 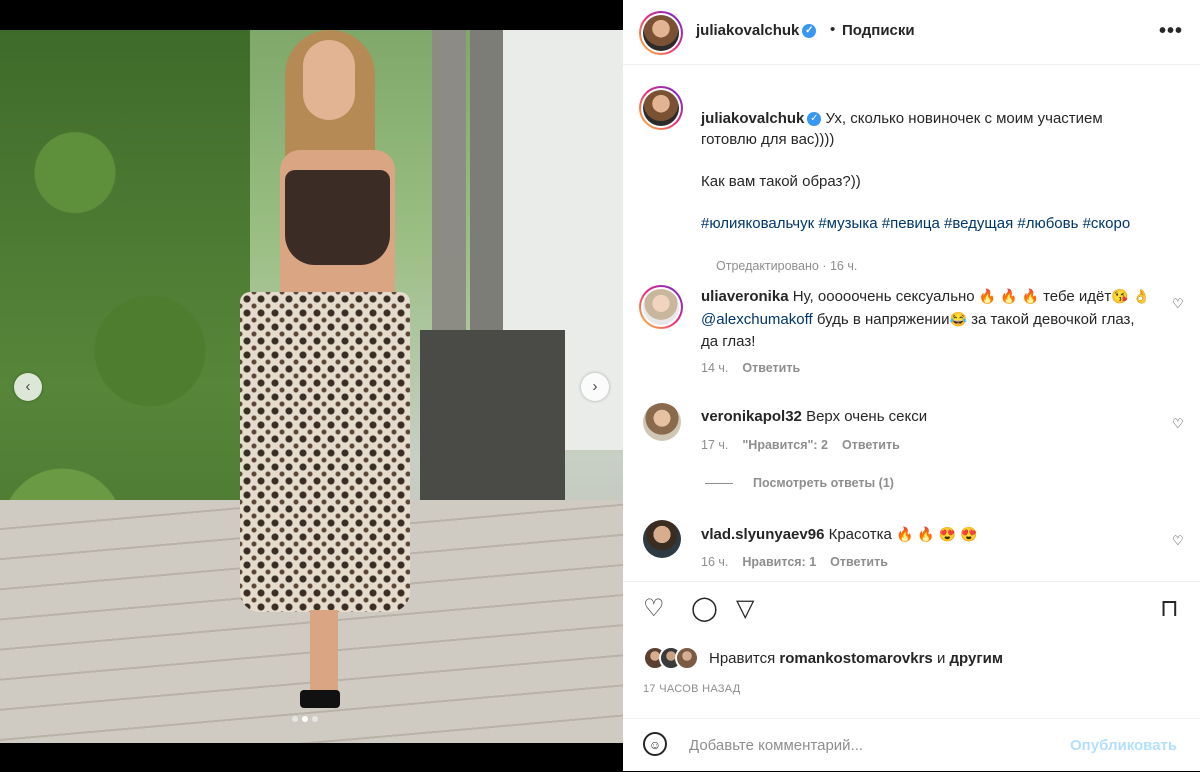 I want to click on header-username: juliakovalchuk, so click(x=747, y=30).